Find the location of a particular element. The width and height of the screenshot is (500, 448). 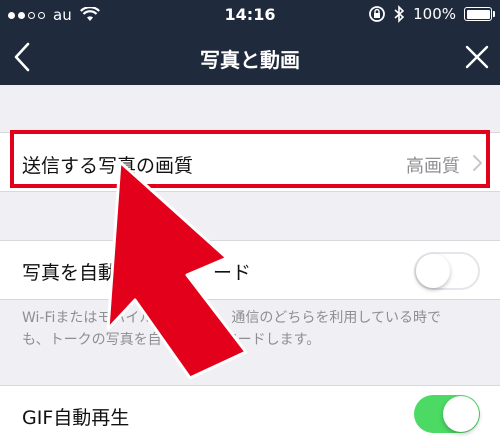

photo-quality-row: 送信する写真の画質 高画質 is located at coordinates (250, 162).